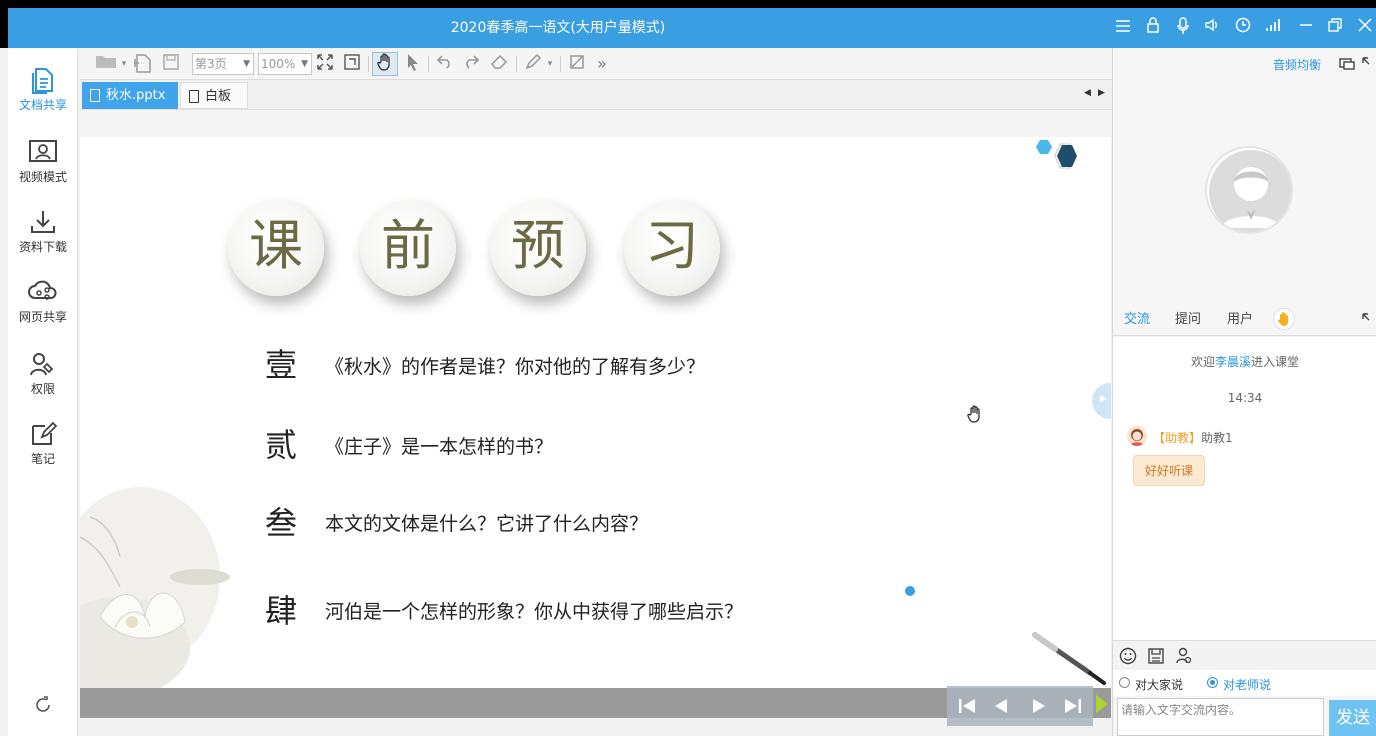  What do you see at coordinates (1247, 685) in the screenshot?
I see `radio-label: 对老师说` at bounding box center [1247, 685].